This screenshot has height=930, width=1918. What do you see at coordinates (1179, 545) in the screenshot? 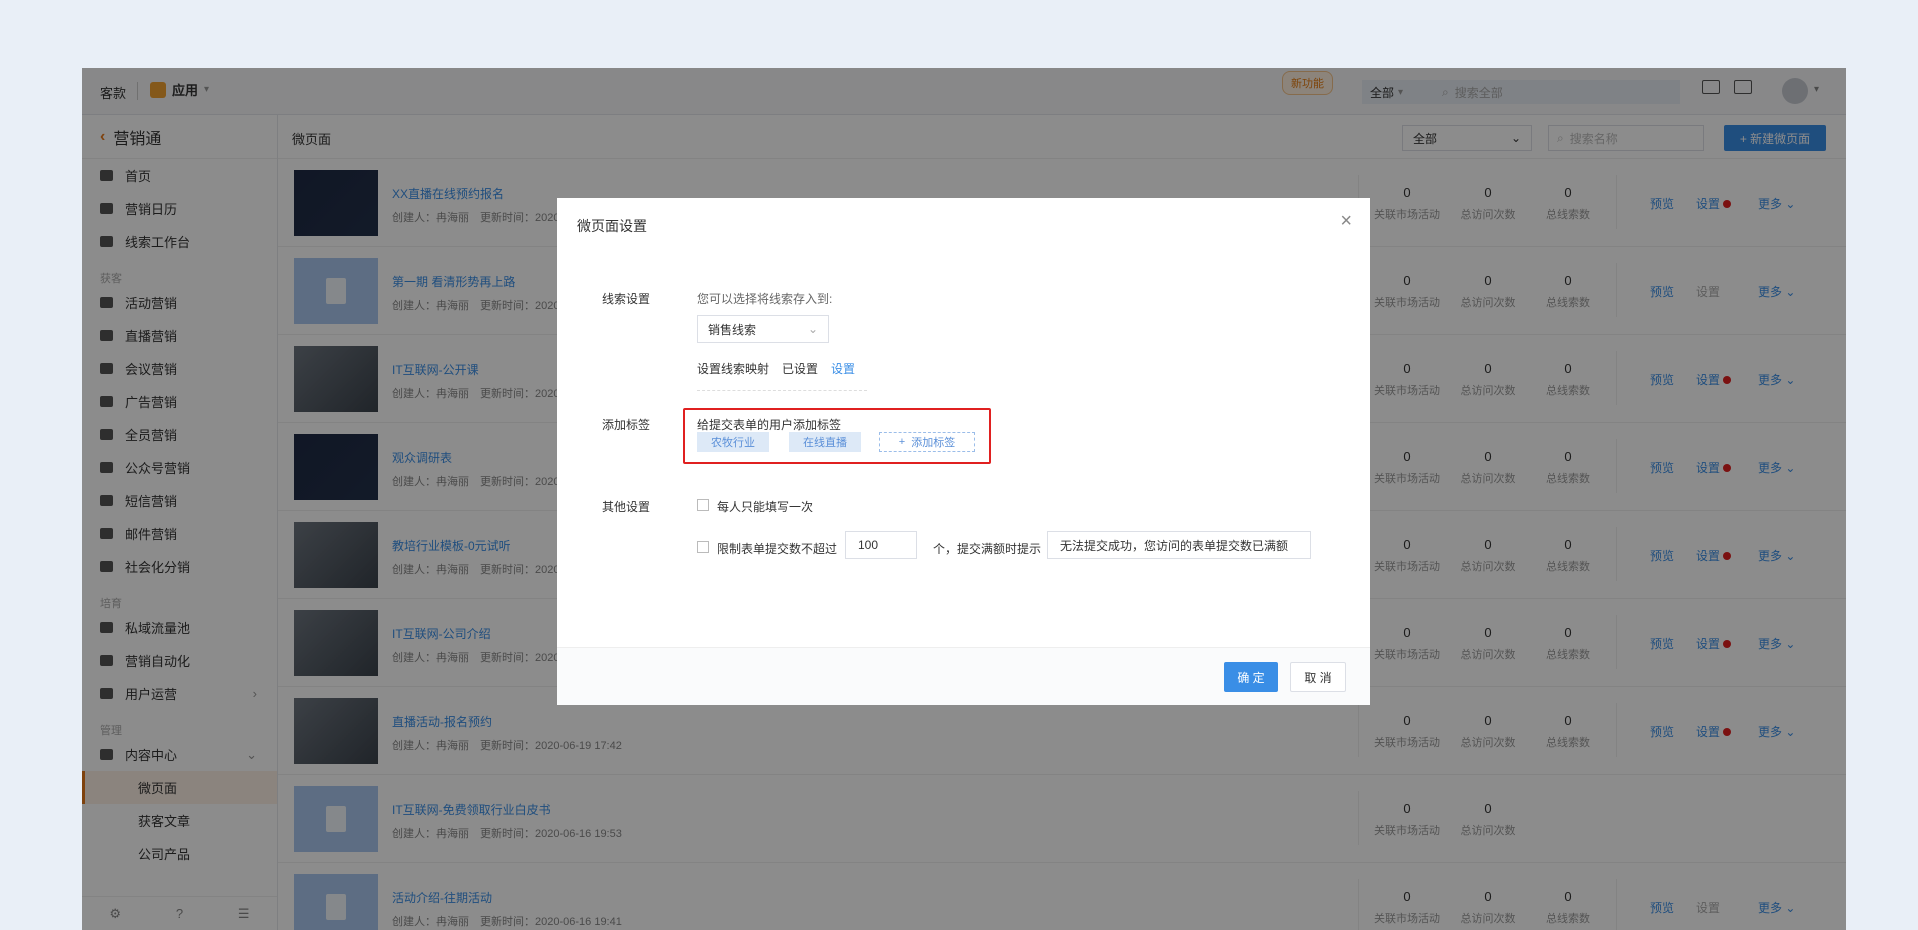
I see `limit-message-input: 无法提交成功，您访问的表单提交数已满额` at bounding box center [1179, 545].